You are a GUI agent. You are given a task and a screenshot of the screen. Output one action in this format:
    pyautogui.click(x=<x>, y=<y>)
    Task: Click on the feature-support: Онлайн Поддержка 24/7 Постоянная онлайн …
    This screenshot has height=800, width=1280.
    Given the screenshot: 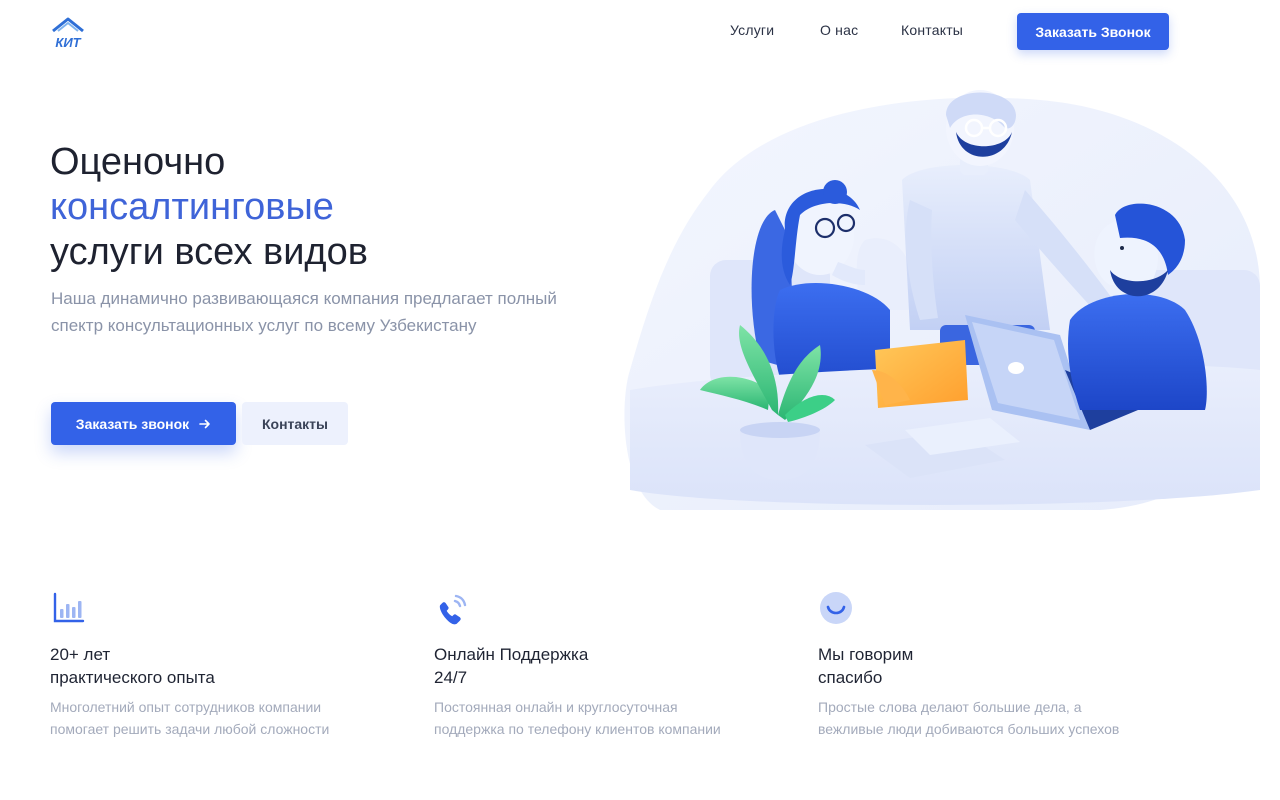 What is the action you would take?
    pyautogui.click(x=614, y=665)
    